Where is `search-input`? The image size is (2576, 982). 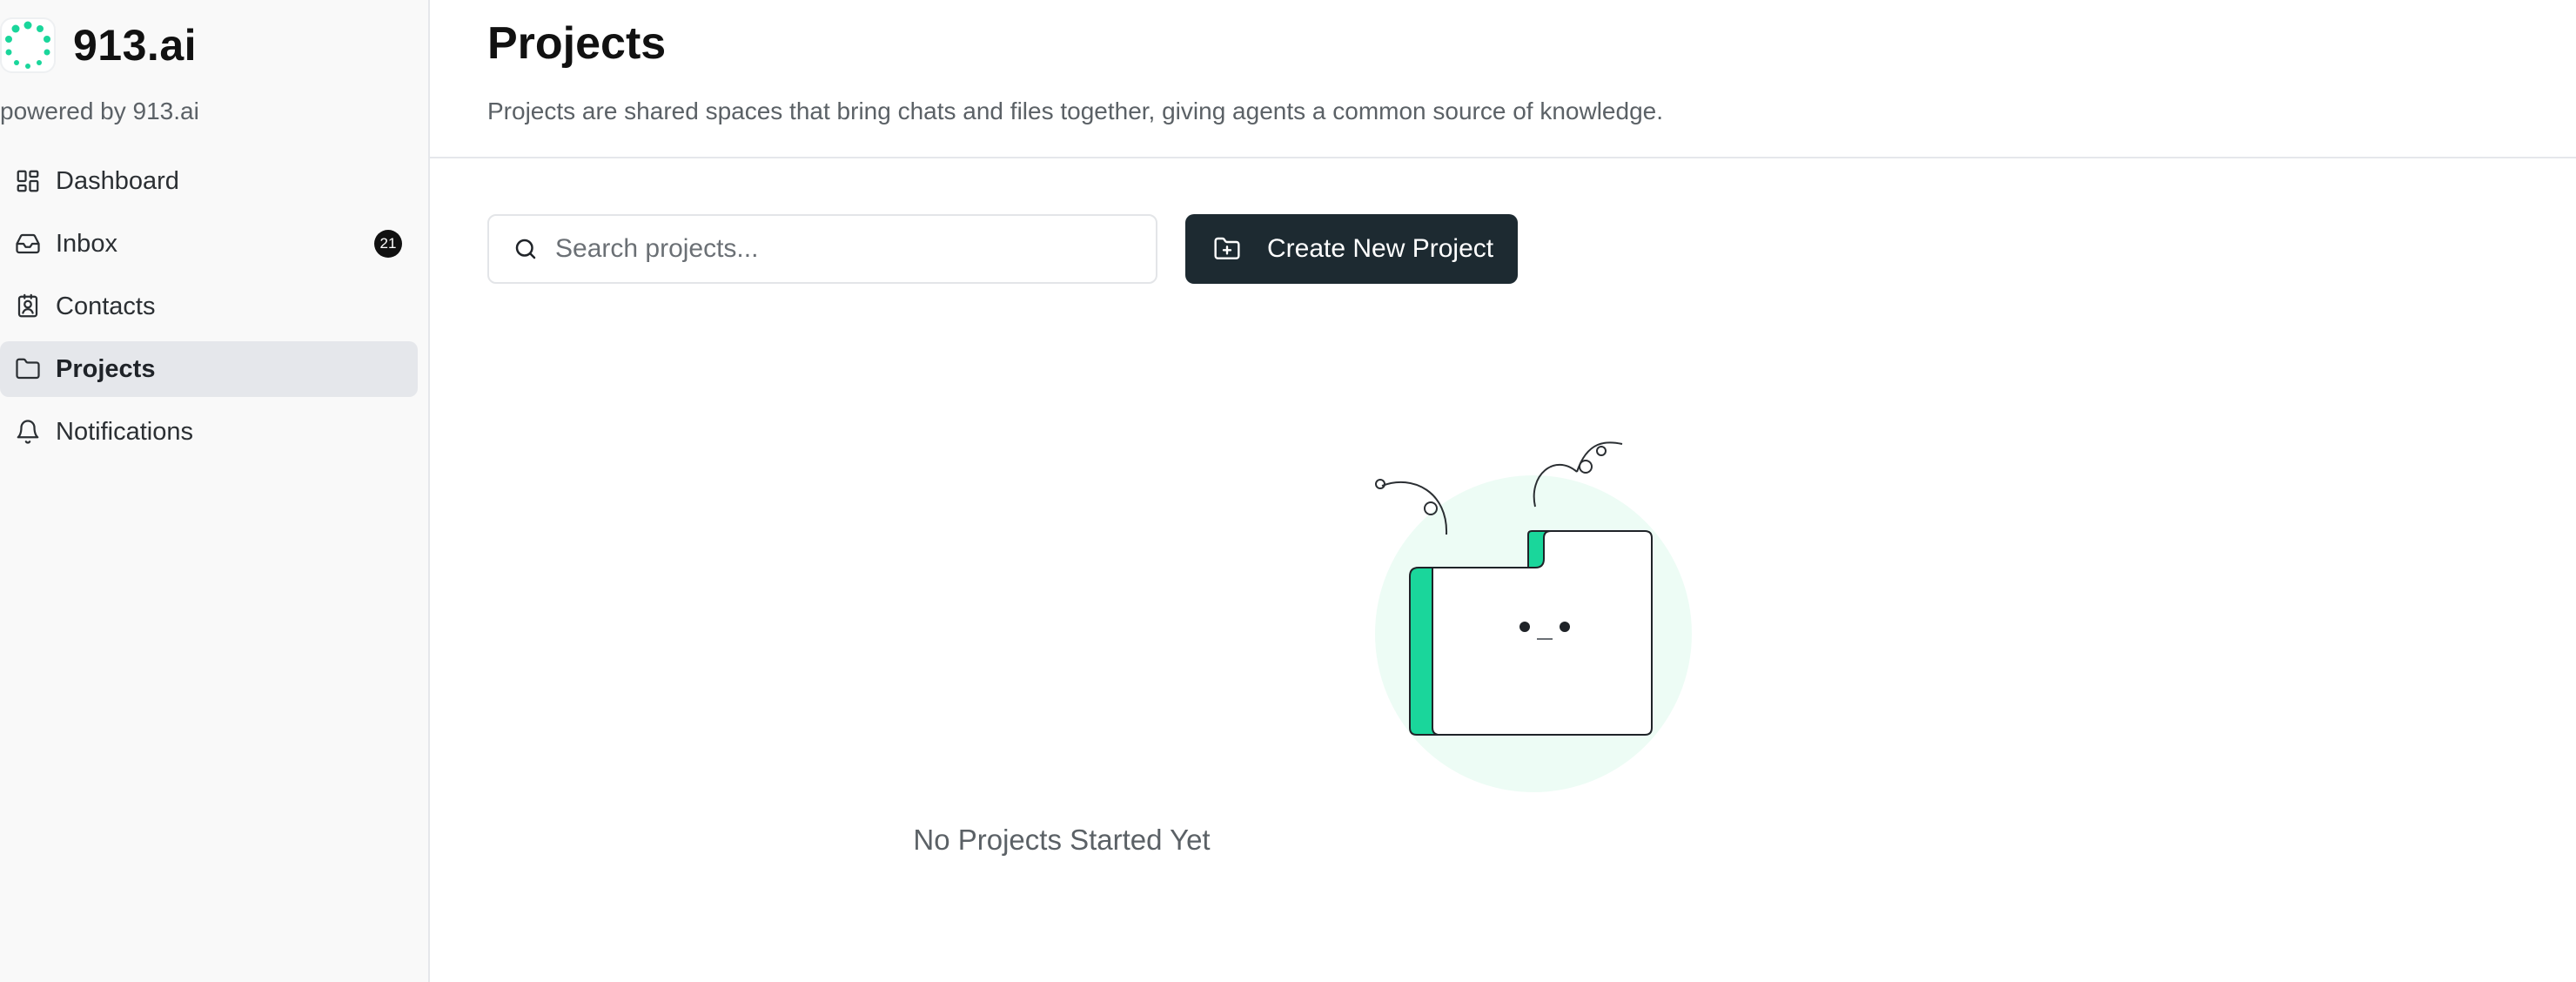 search-input is located at coordinates (843, 249).